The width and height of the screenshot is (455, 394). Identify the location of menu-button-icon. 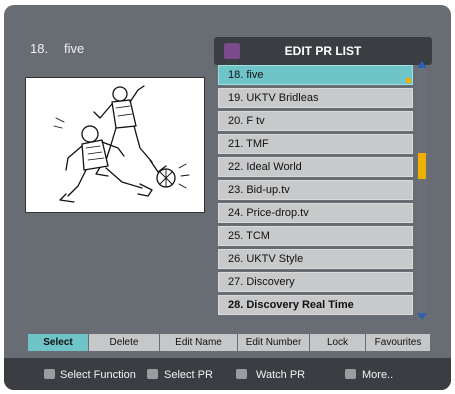
(350, 374).